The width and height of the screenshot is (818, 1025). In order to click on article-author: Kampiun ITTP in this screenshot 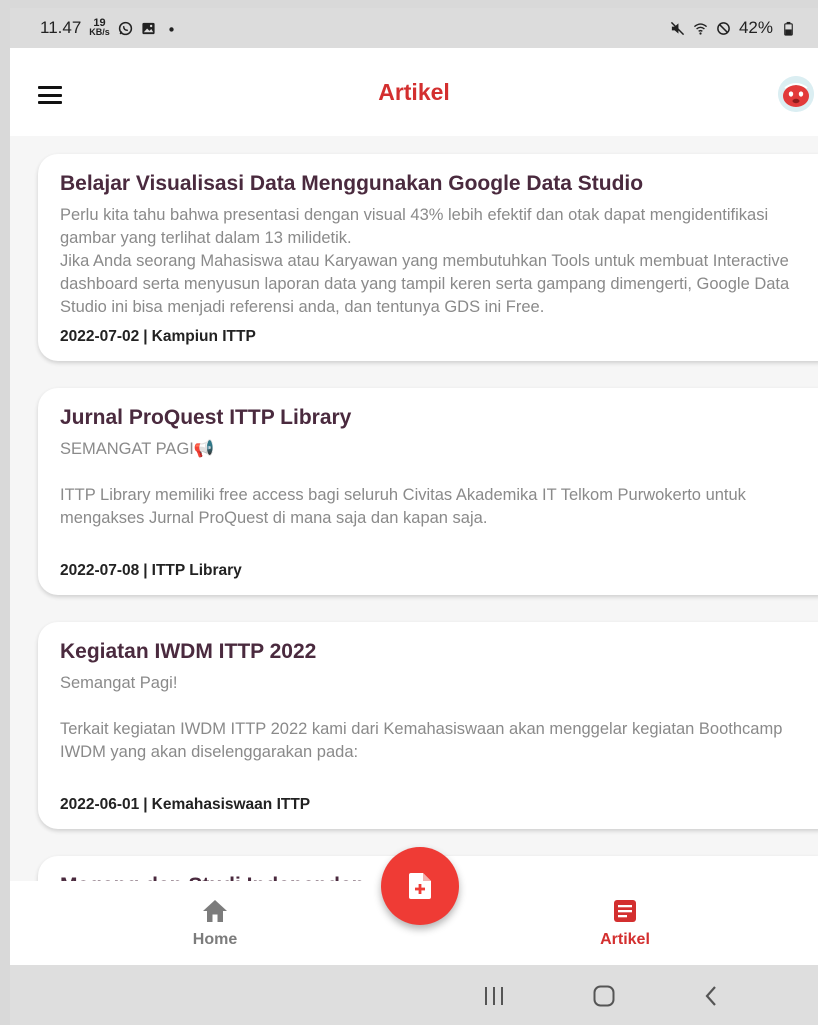, I will do `click(203, 336)`.